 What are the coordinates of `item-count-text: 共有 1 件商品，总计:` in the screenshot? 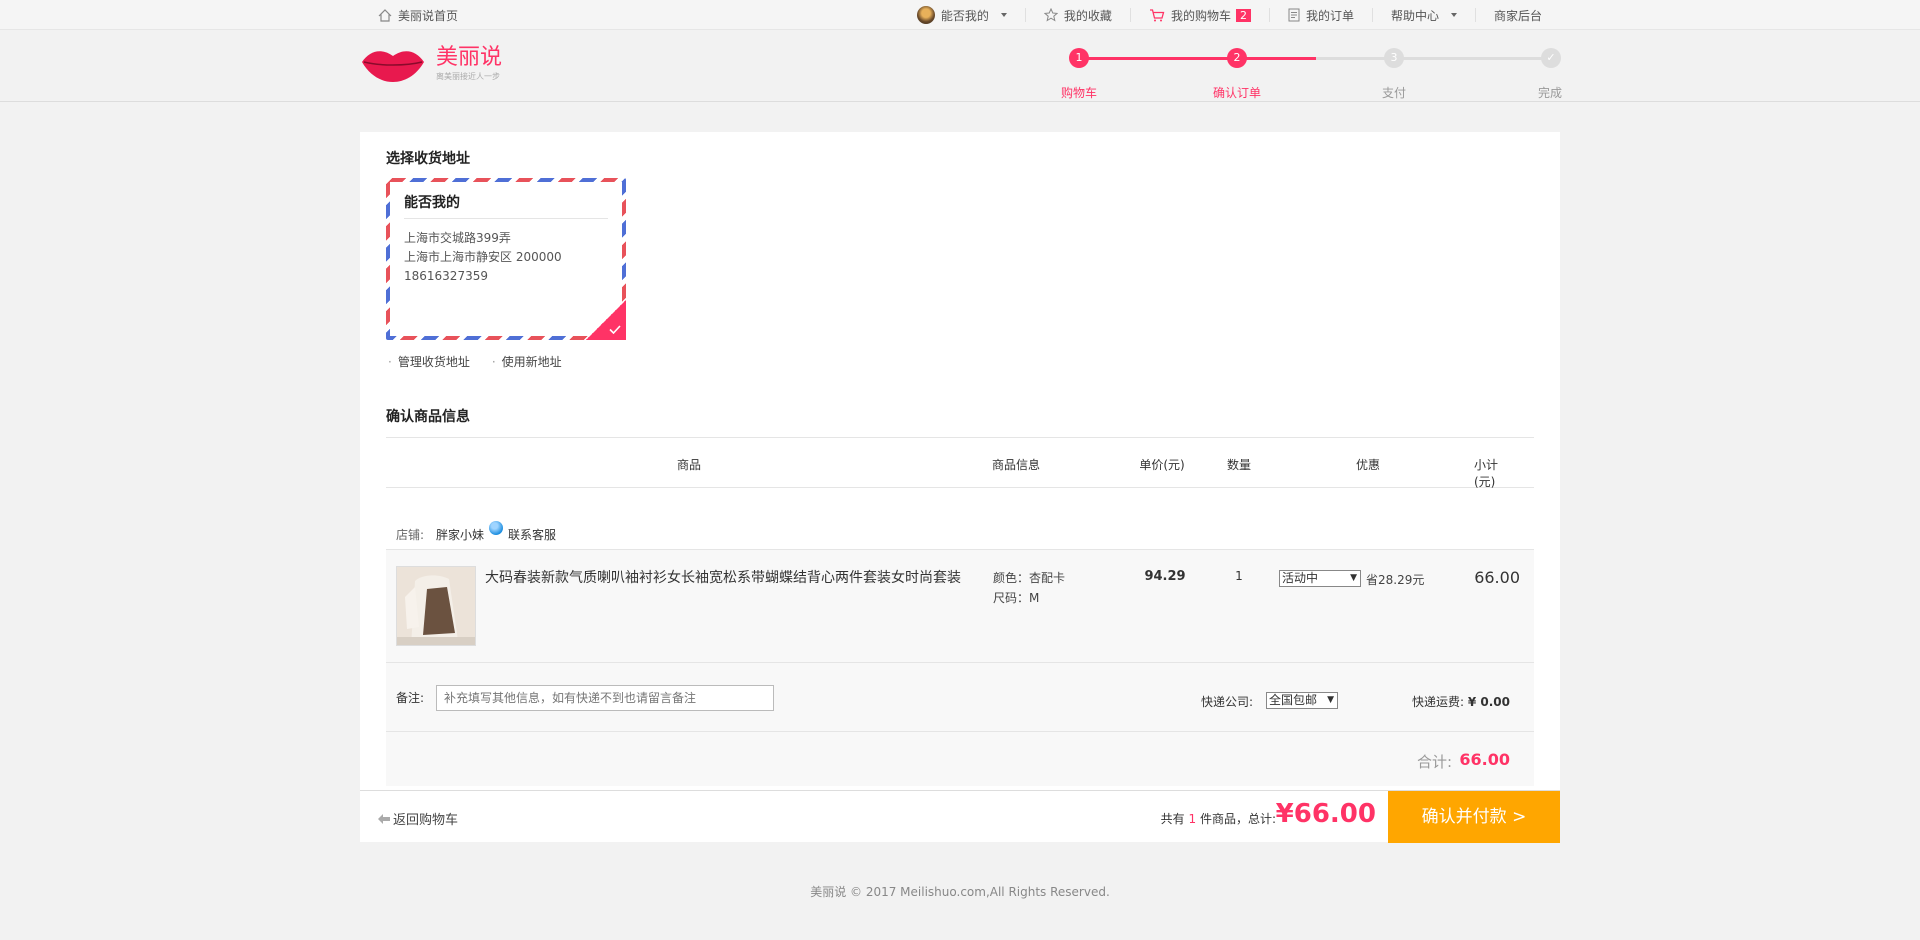 It's located at (1218, 818).